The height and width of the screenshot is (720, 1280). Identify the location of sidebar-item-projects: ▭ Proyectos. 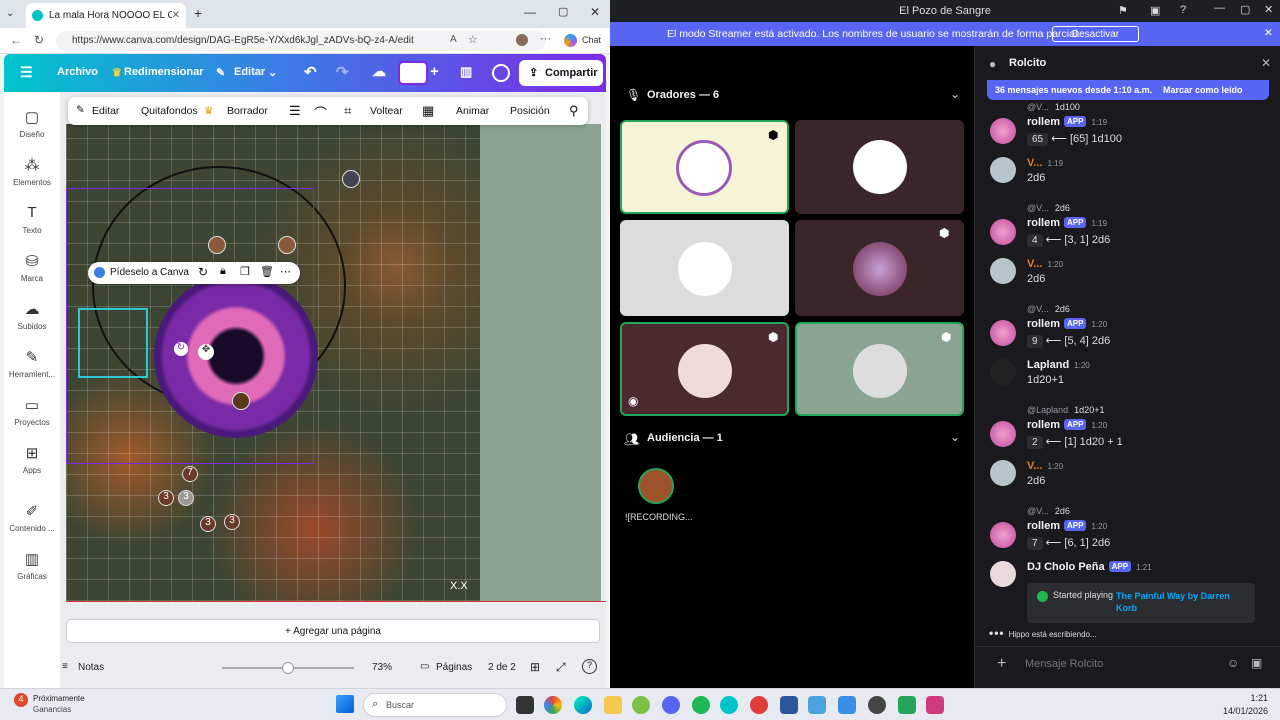
(32, 411).